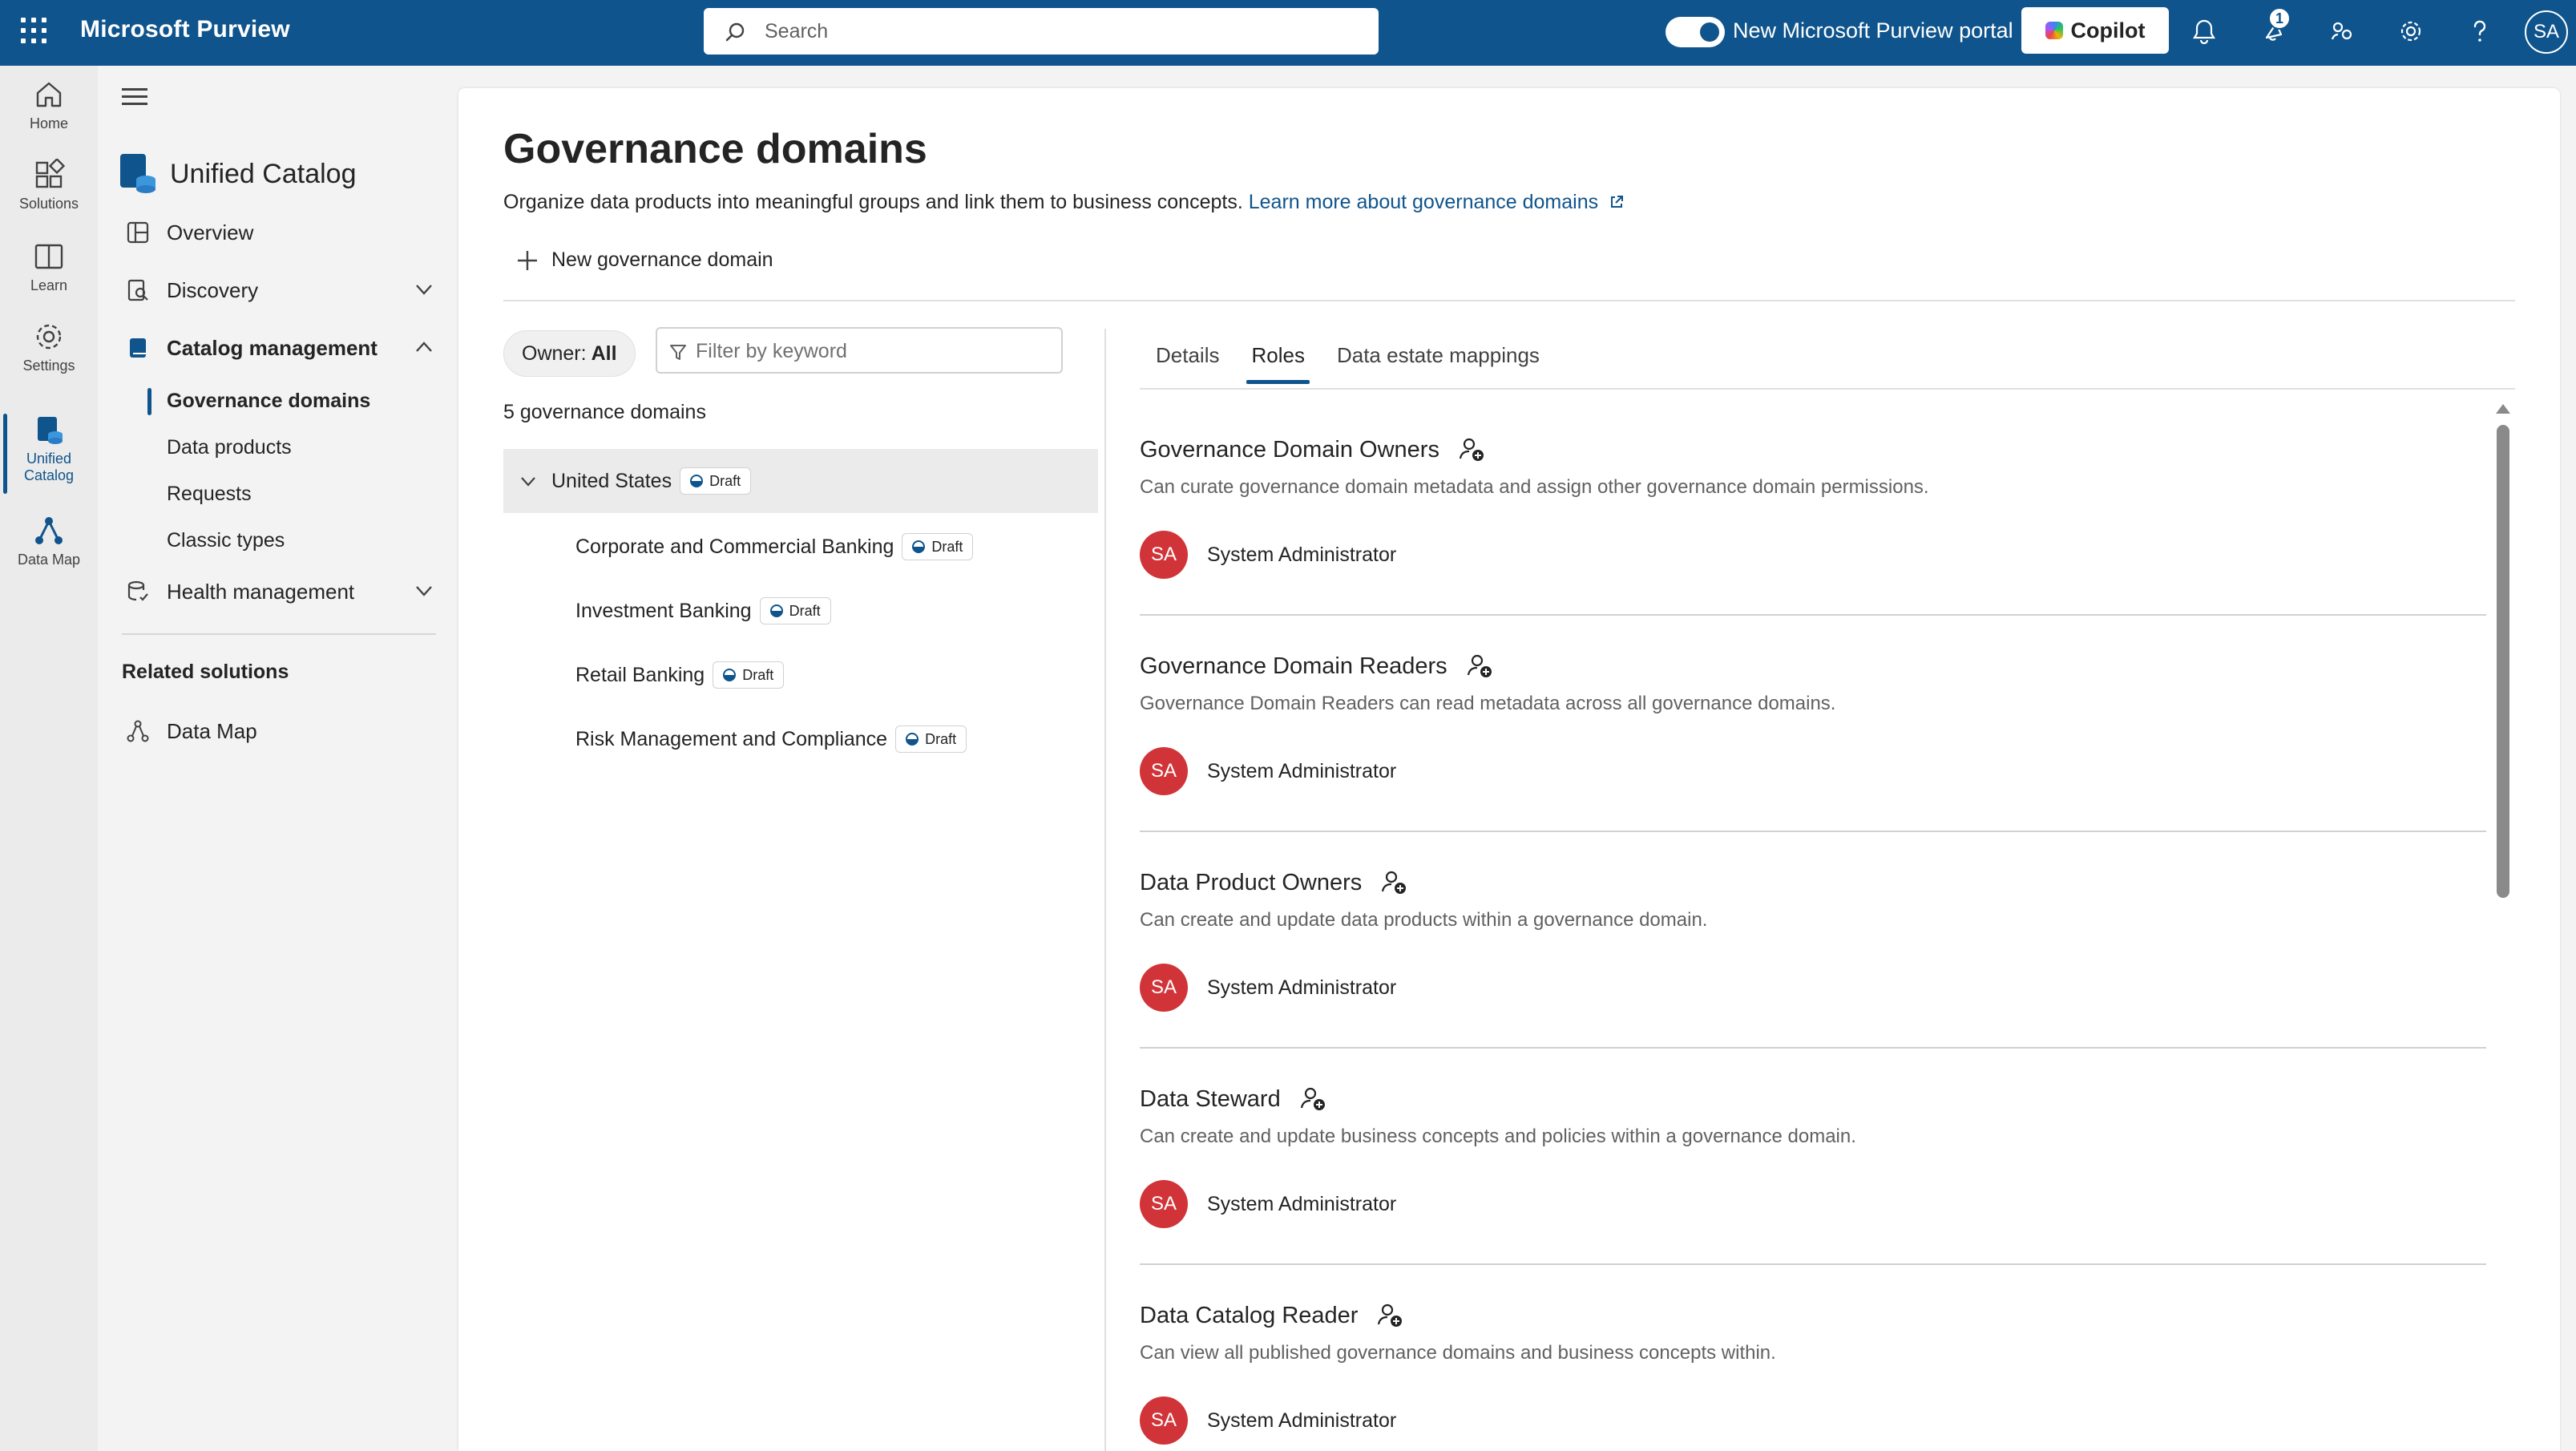 This screenshot has width=2576, height=1451. Describe the element at coordinates (134, 99) in the screenshot. I see `hamburger-menu-icon` at that location.